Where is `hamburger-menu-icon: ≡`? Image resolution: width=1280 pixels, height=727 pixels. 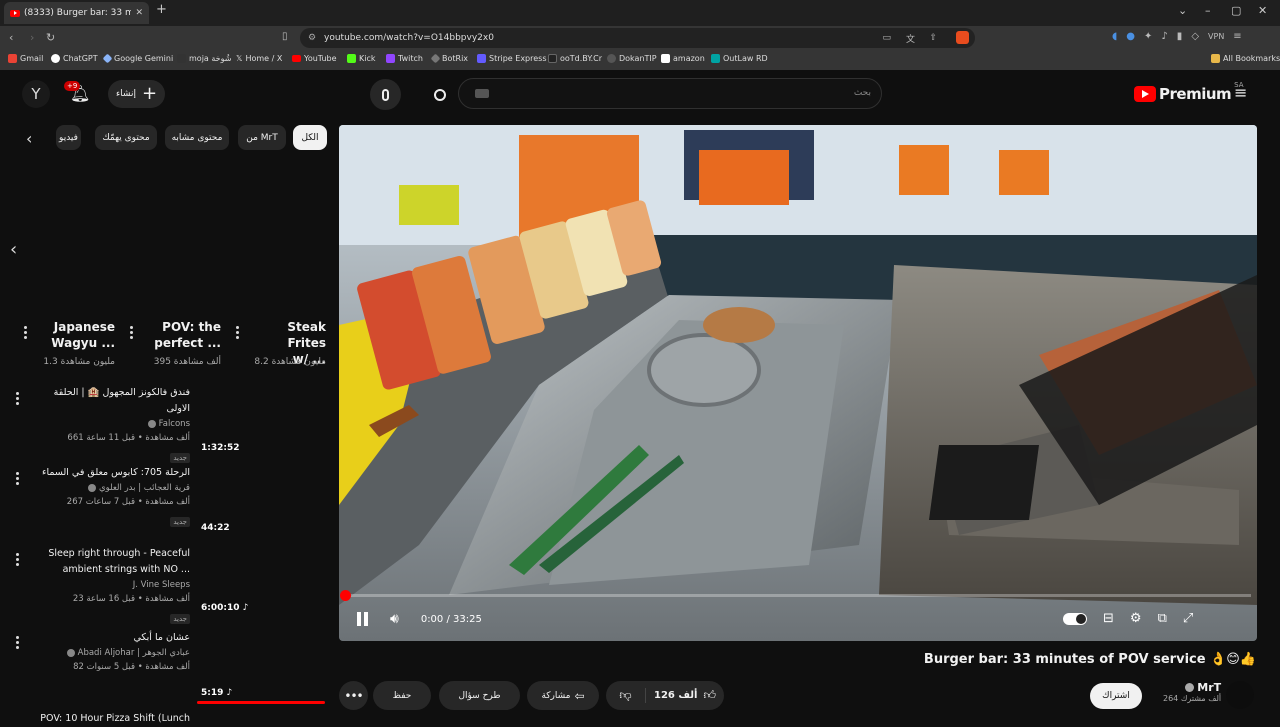 hamburger-menu-icon: ≡ is located at coordinates (1240, 92).